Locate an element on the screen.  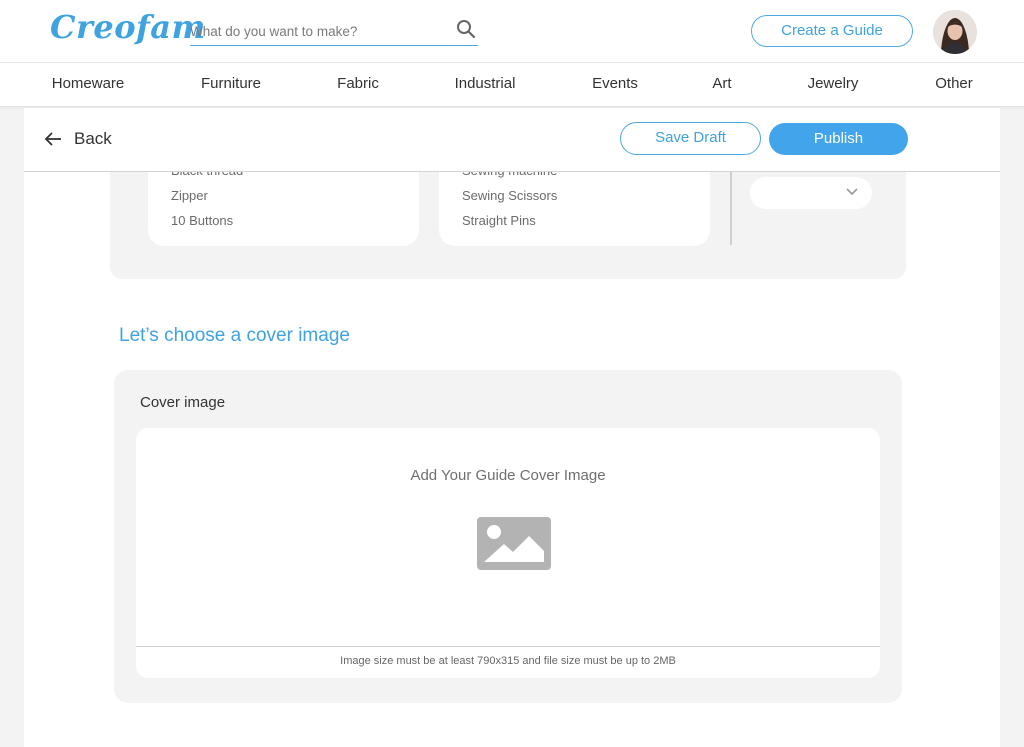
material-item: Zipper is located at coordinates (189, 195).